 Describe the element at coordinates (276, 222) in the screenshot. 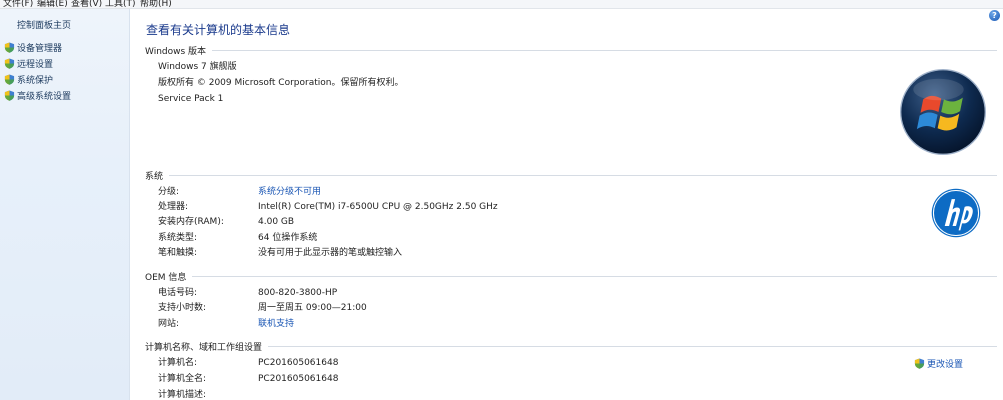

I see `ram-value: 4.00 GB` at that location.